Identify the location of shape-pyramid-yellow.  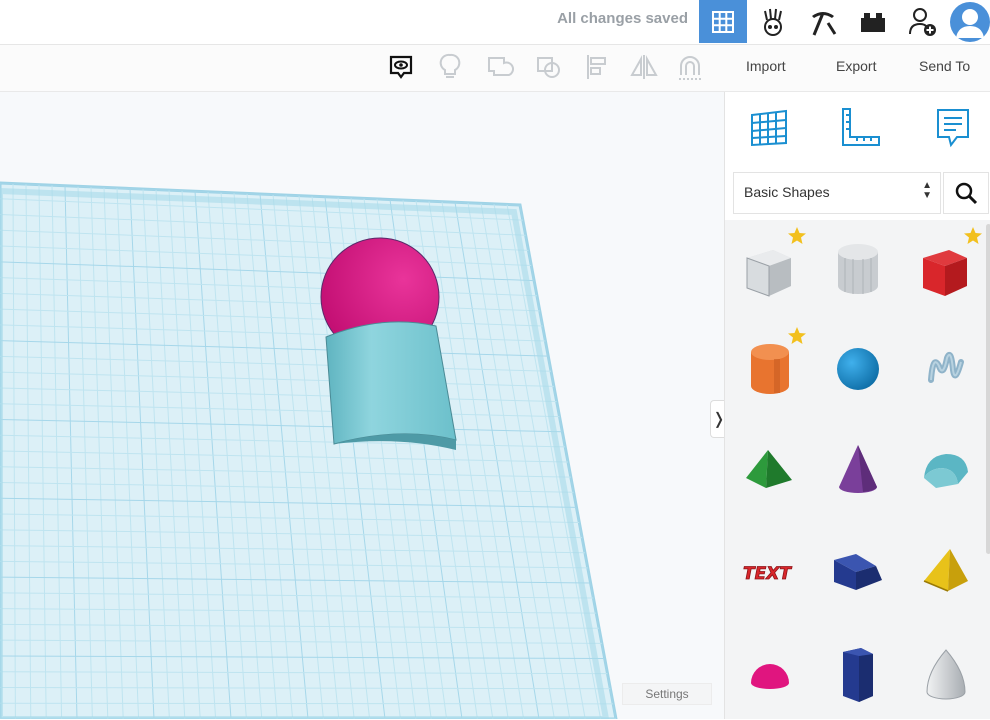
(946, 571).